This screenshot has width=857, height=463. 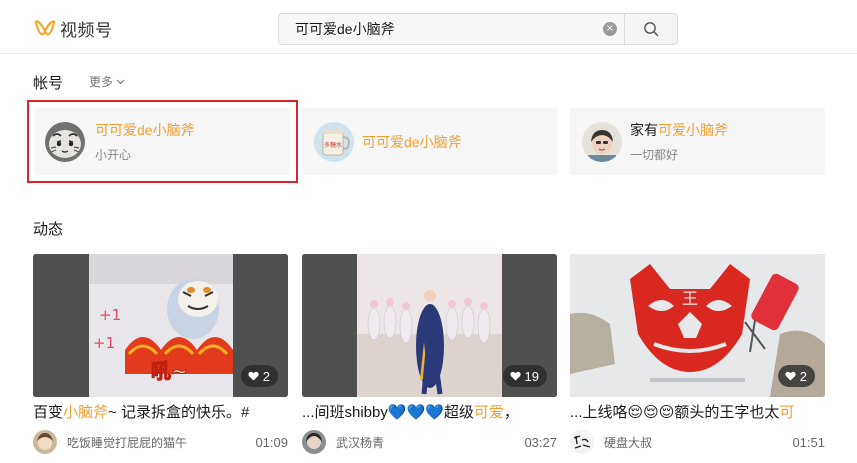 I want to click on search-box: ×, so click(x=478, y=29).